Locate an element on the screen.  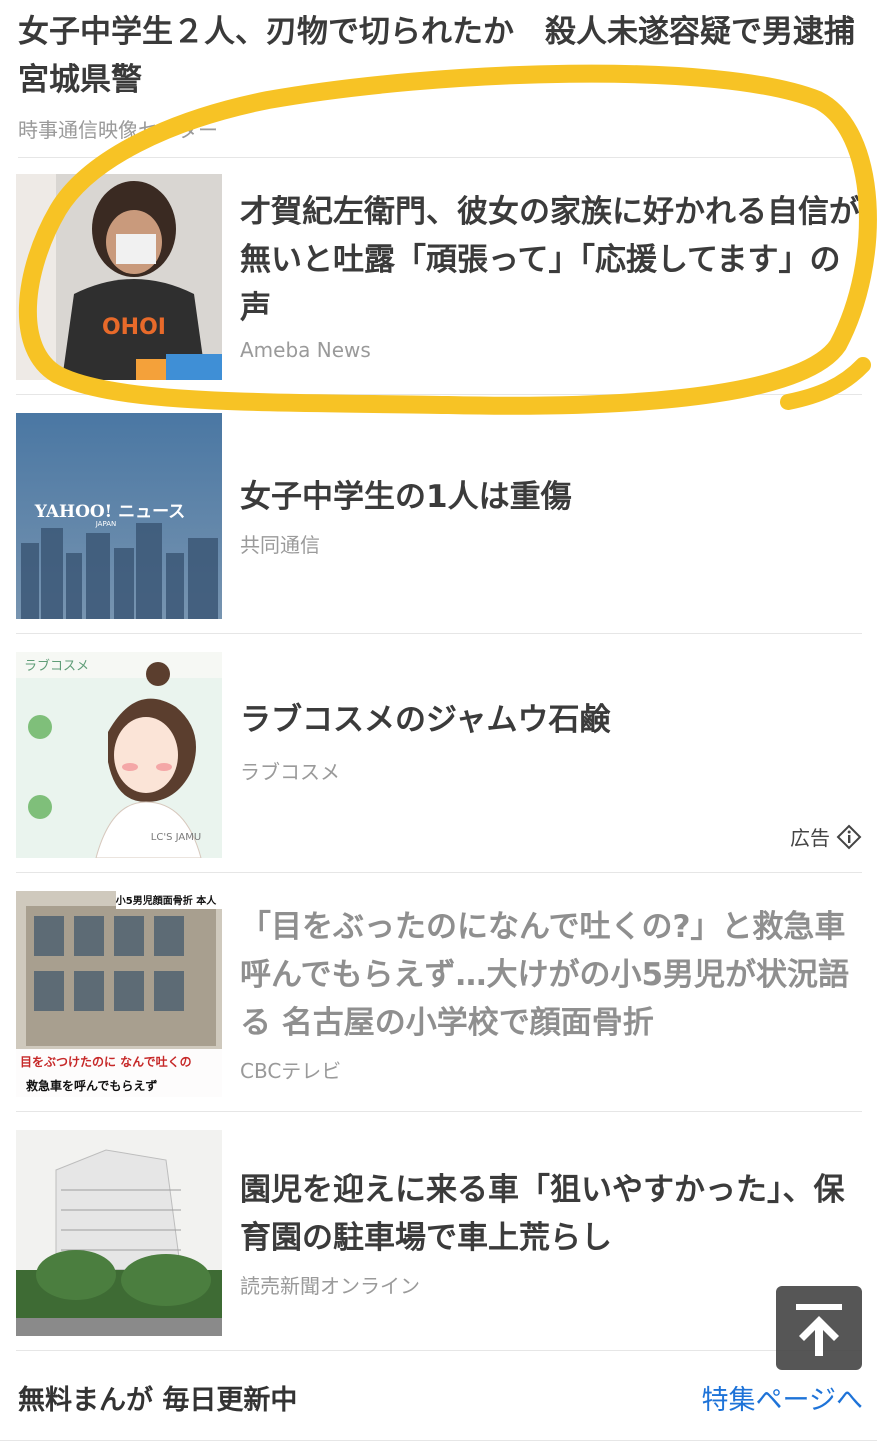
article-thumbnail: YAHOO! ニュース JAPAN is located at coordinates (119, 516).